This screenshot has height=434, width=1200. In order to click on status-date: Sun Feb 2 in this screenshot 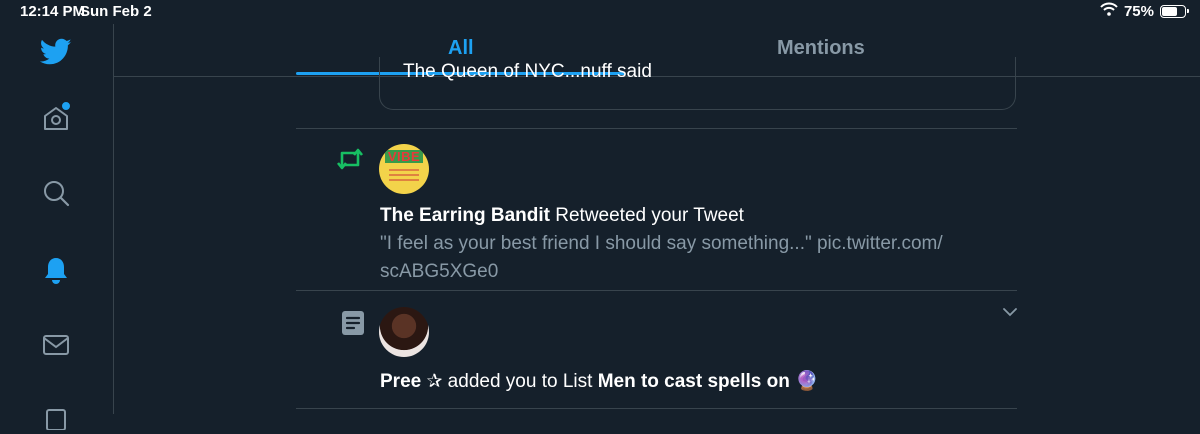, I will do `click(116, 11)`.